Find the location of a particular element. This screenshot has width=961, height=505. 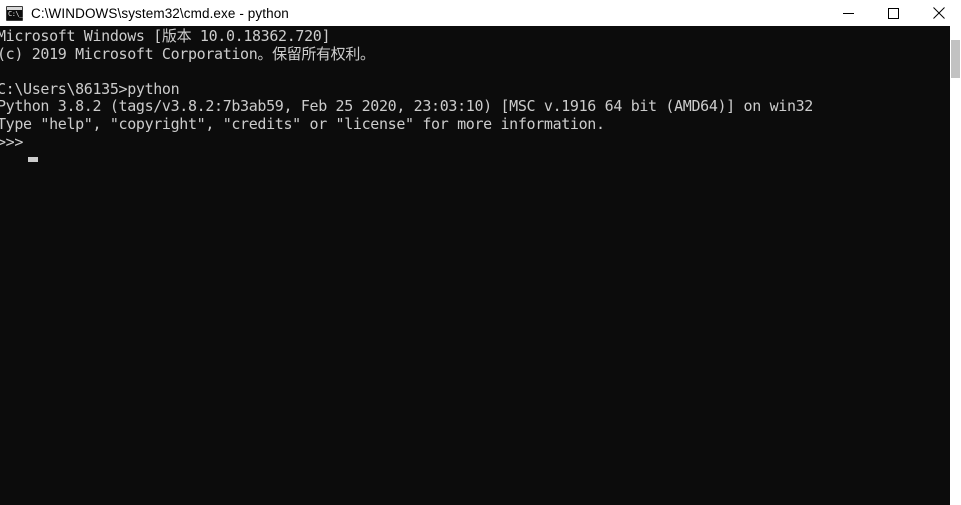

cmd-console-icon: C:\_ is located at coordinates (14, 13).